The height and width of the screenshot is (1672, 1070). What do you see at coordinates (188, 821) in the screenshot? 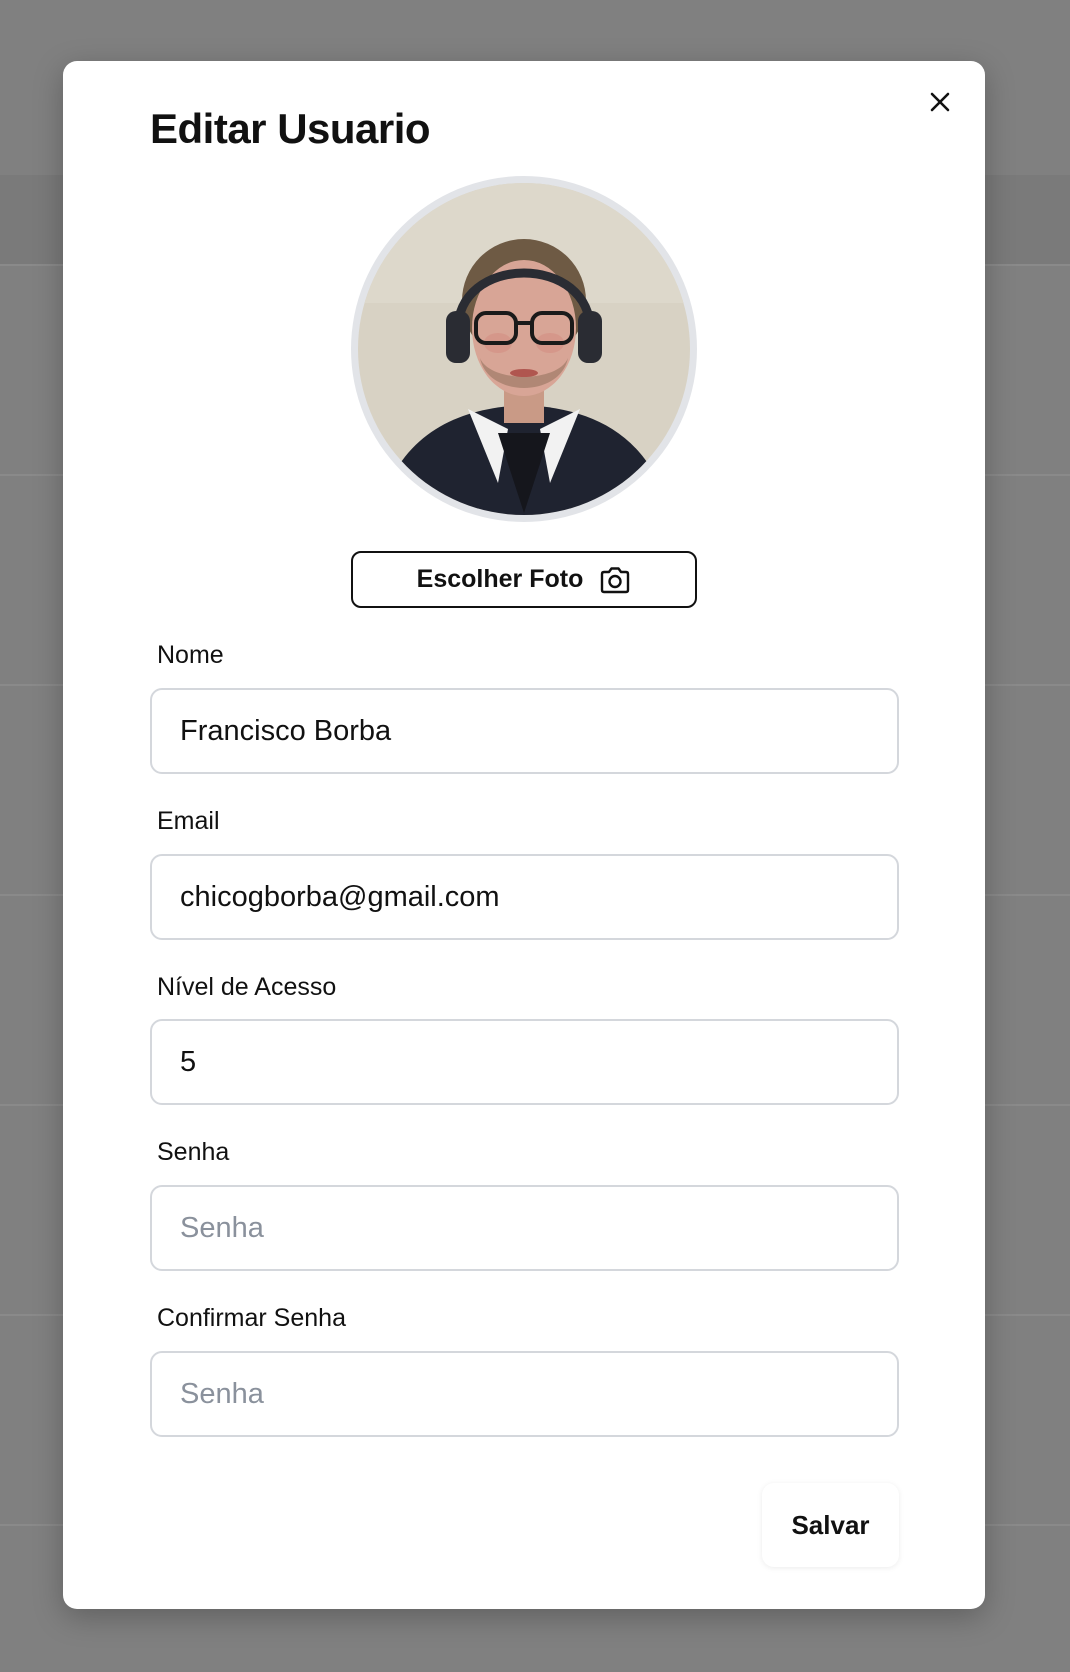
I see `email-label: Email` at bounding box center [188, 821].